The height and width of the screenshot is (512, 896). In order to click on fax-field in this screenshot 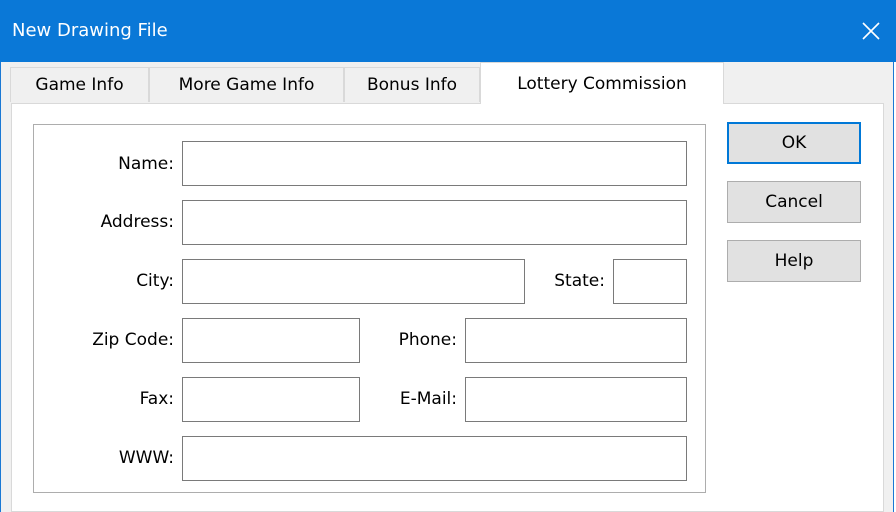, I will do `click(271, 399)`.